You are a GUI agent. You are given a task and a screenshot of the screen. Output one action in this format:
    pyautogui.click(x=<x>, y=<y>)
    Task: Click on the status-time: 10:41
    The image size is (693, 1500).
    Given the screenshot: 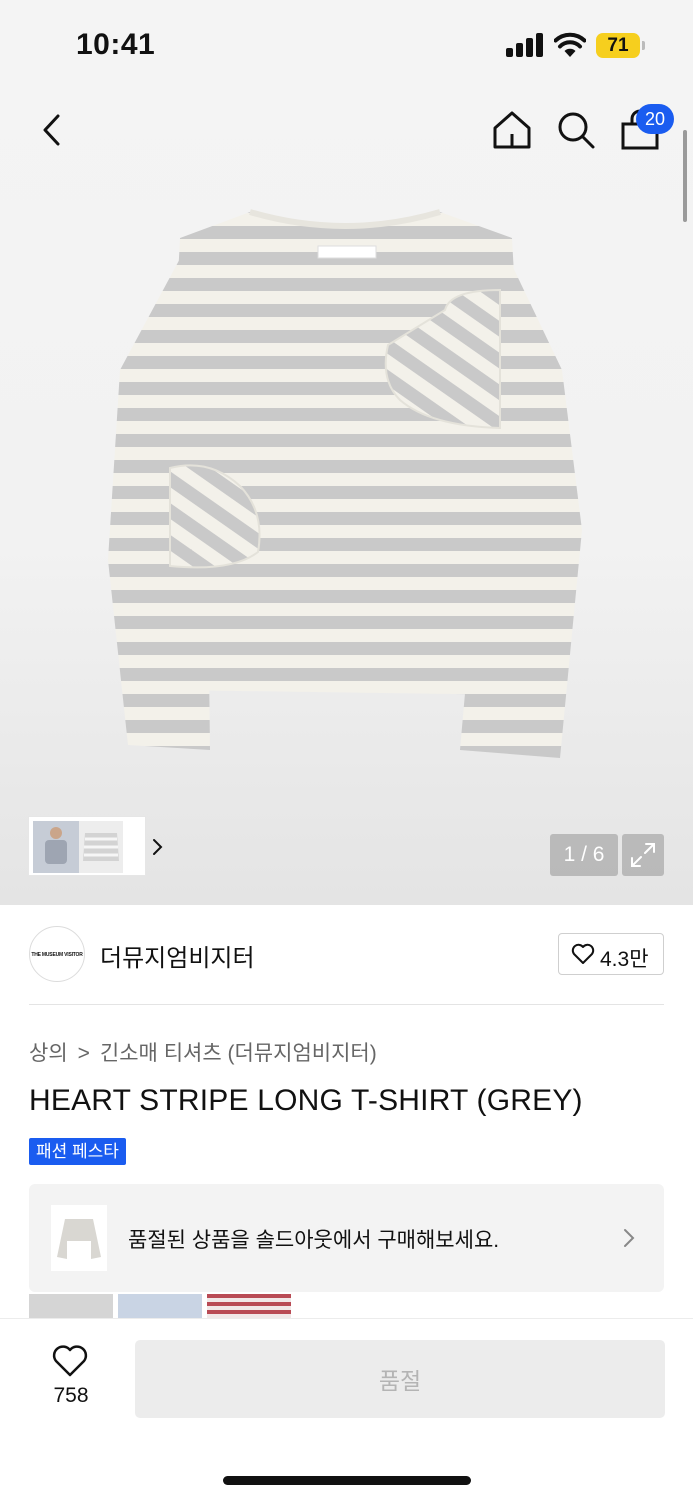 What is the action you would take?
    pyautogui.click(x=116, y=44)
    